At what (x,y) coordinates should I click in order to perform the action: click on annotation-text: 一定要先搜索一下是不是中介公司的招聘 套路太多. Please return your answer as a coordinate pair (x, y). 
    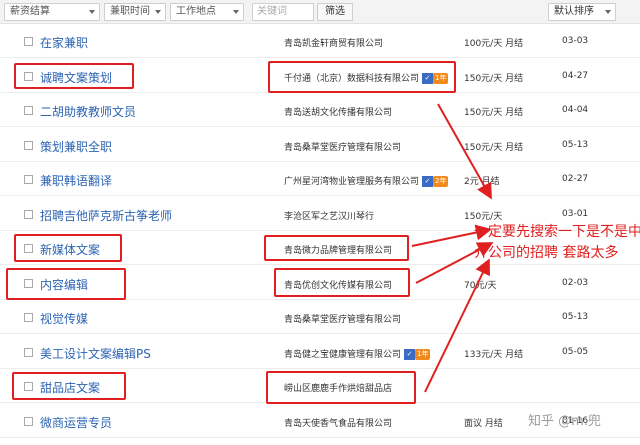
    Looking at the image, I should click on (557, 242).